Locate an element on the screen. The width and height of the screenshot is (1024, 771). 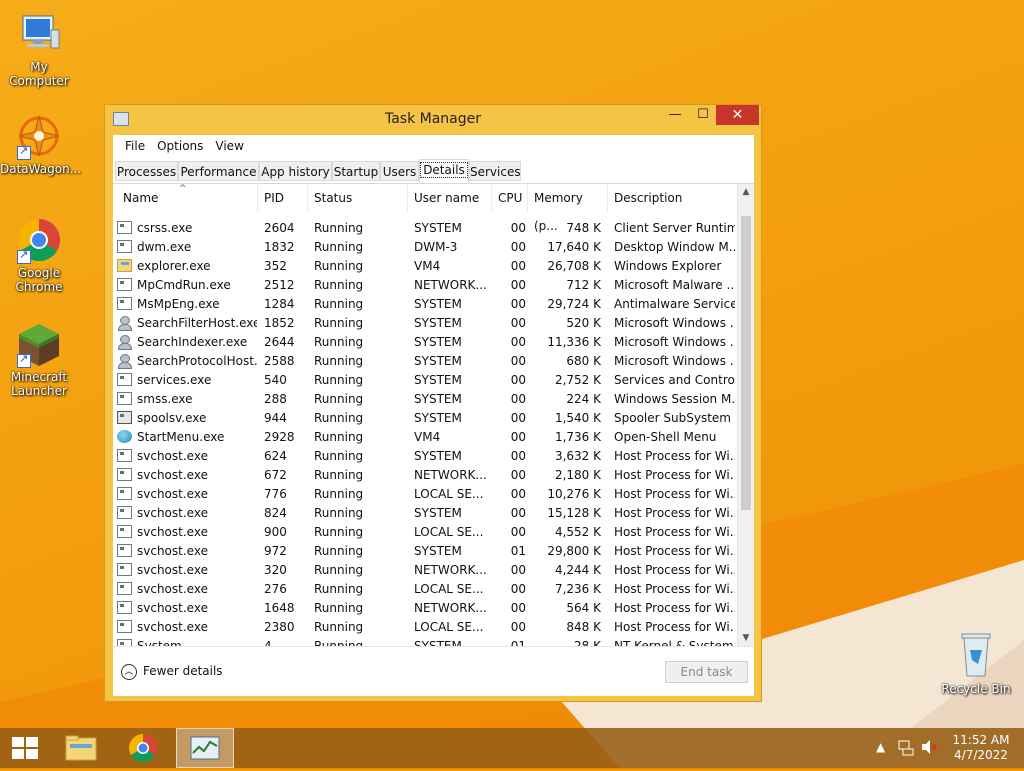
tab-users: Users is located at coordinates (399, 171).